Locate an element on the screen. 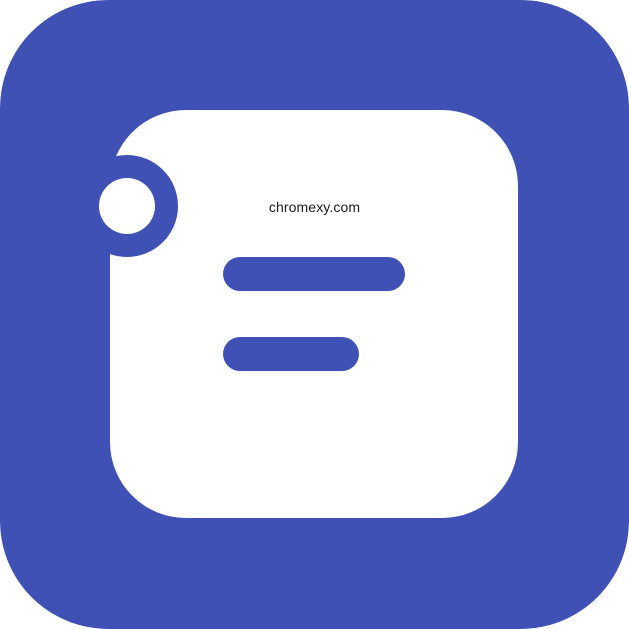  text-line-long is located at coordinates (314, 274).